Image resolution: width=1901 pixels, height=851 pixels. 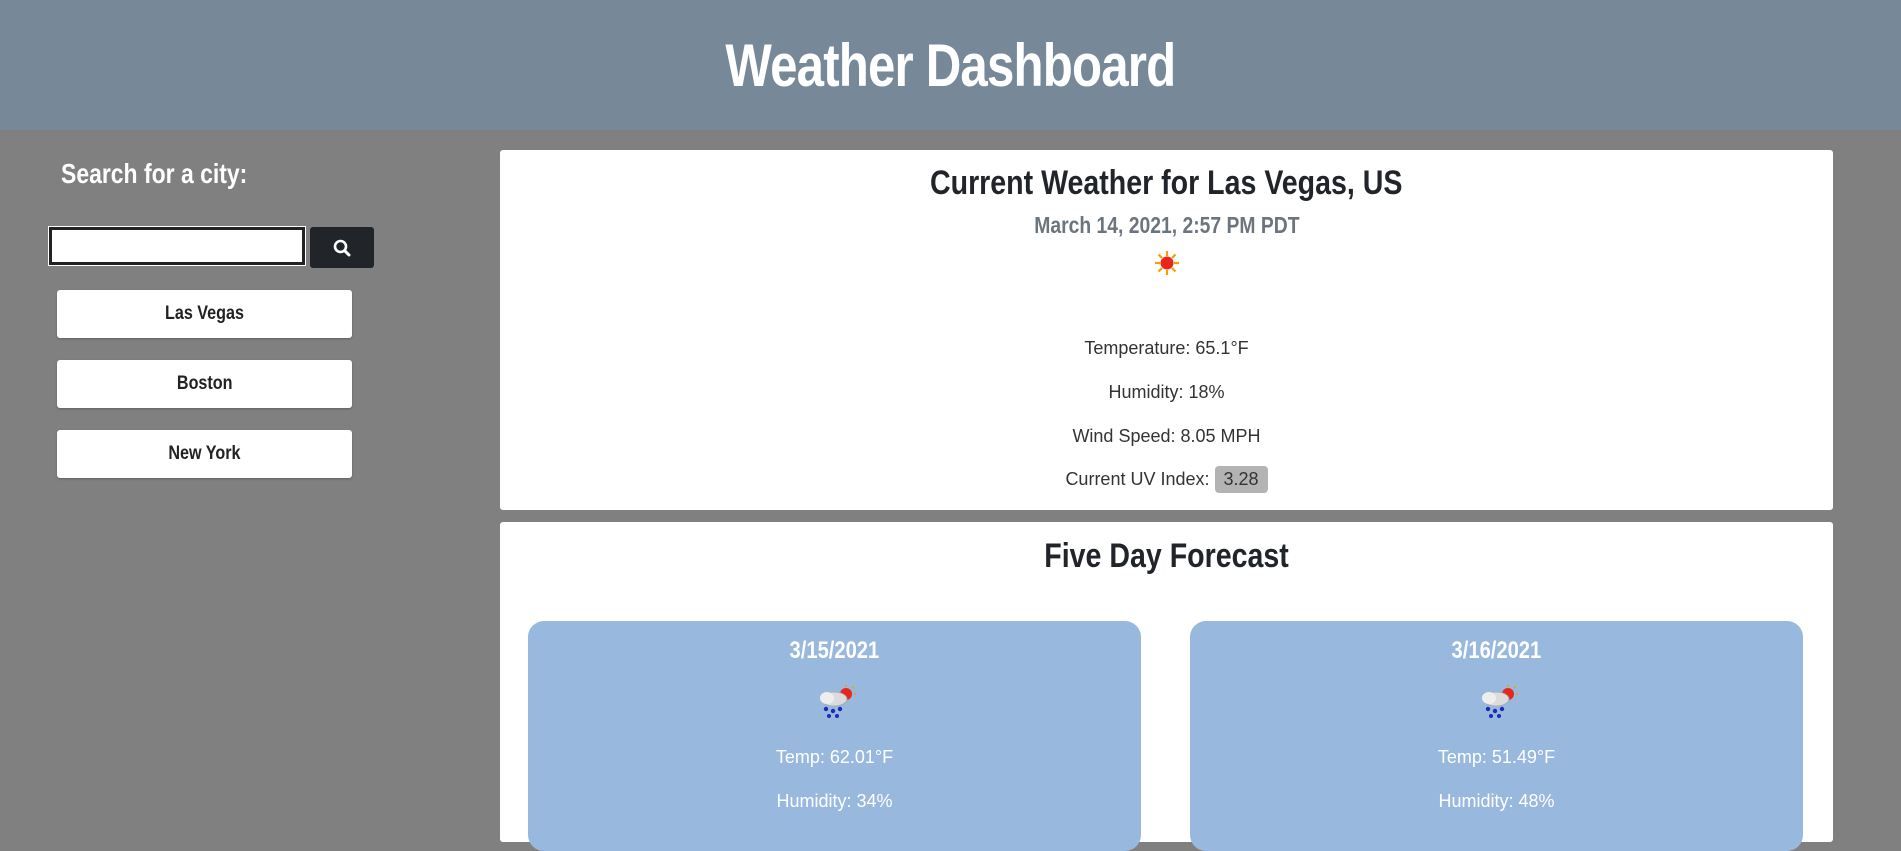 I want to click on current-uv-index: Current UV Index: 3.28, so click(x=1166, y=479).